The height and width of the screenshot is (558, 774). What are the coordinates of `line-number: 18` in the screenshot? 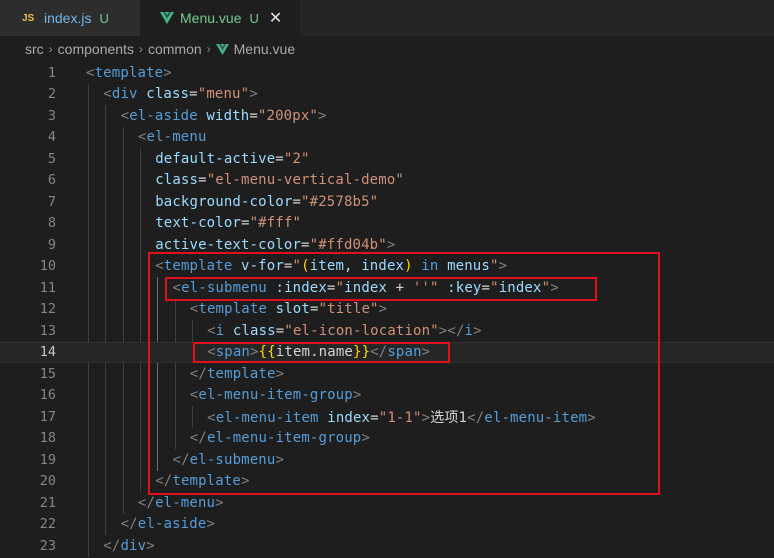 It's located at (47, 438).